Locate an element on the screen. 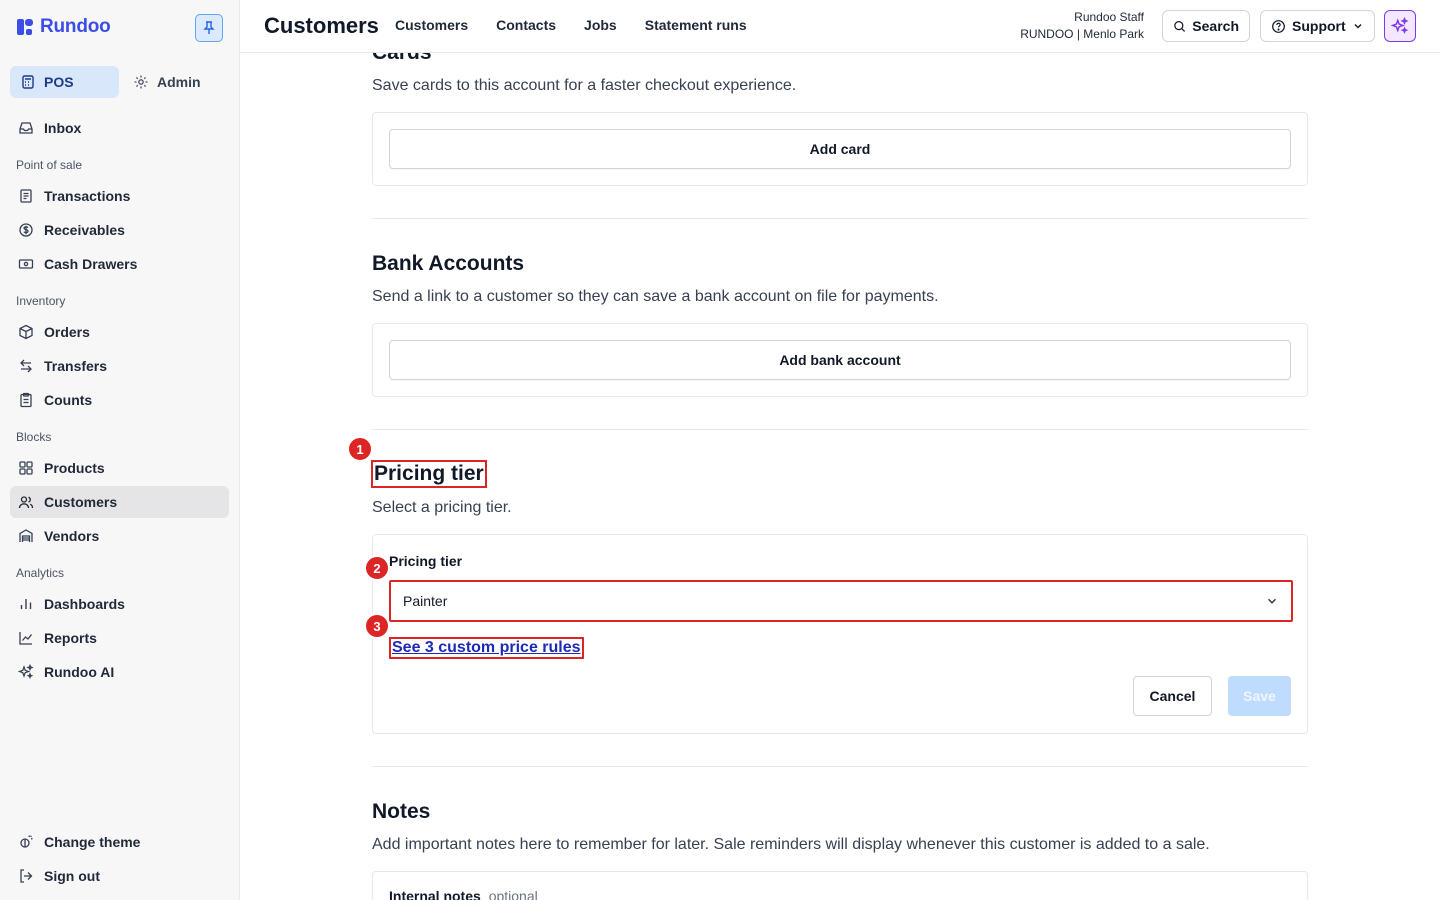 The image size is (1440, 900). save-button: Save is located at coordinates (1259, 696).